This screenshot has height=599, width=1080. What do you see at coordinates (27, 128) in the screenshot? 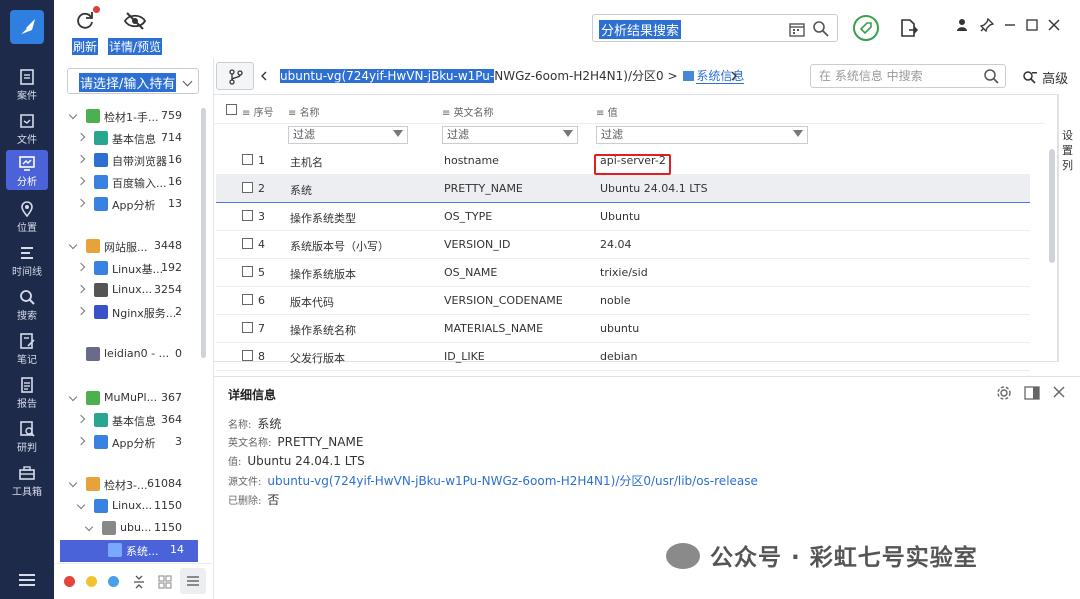
I see `rail-file: 文件` at bounding box center [27, 128].